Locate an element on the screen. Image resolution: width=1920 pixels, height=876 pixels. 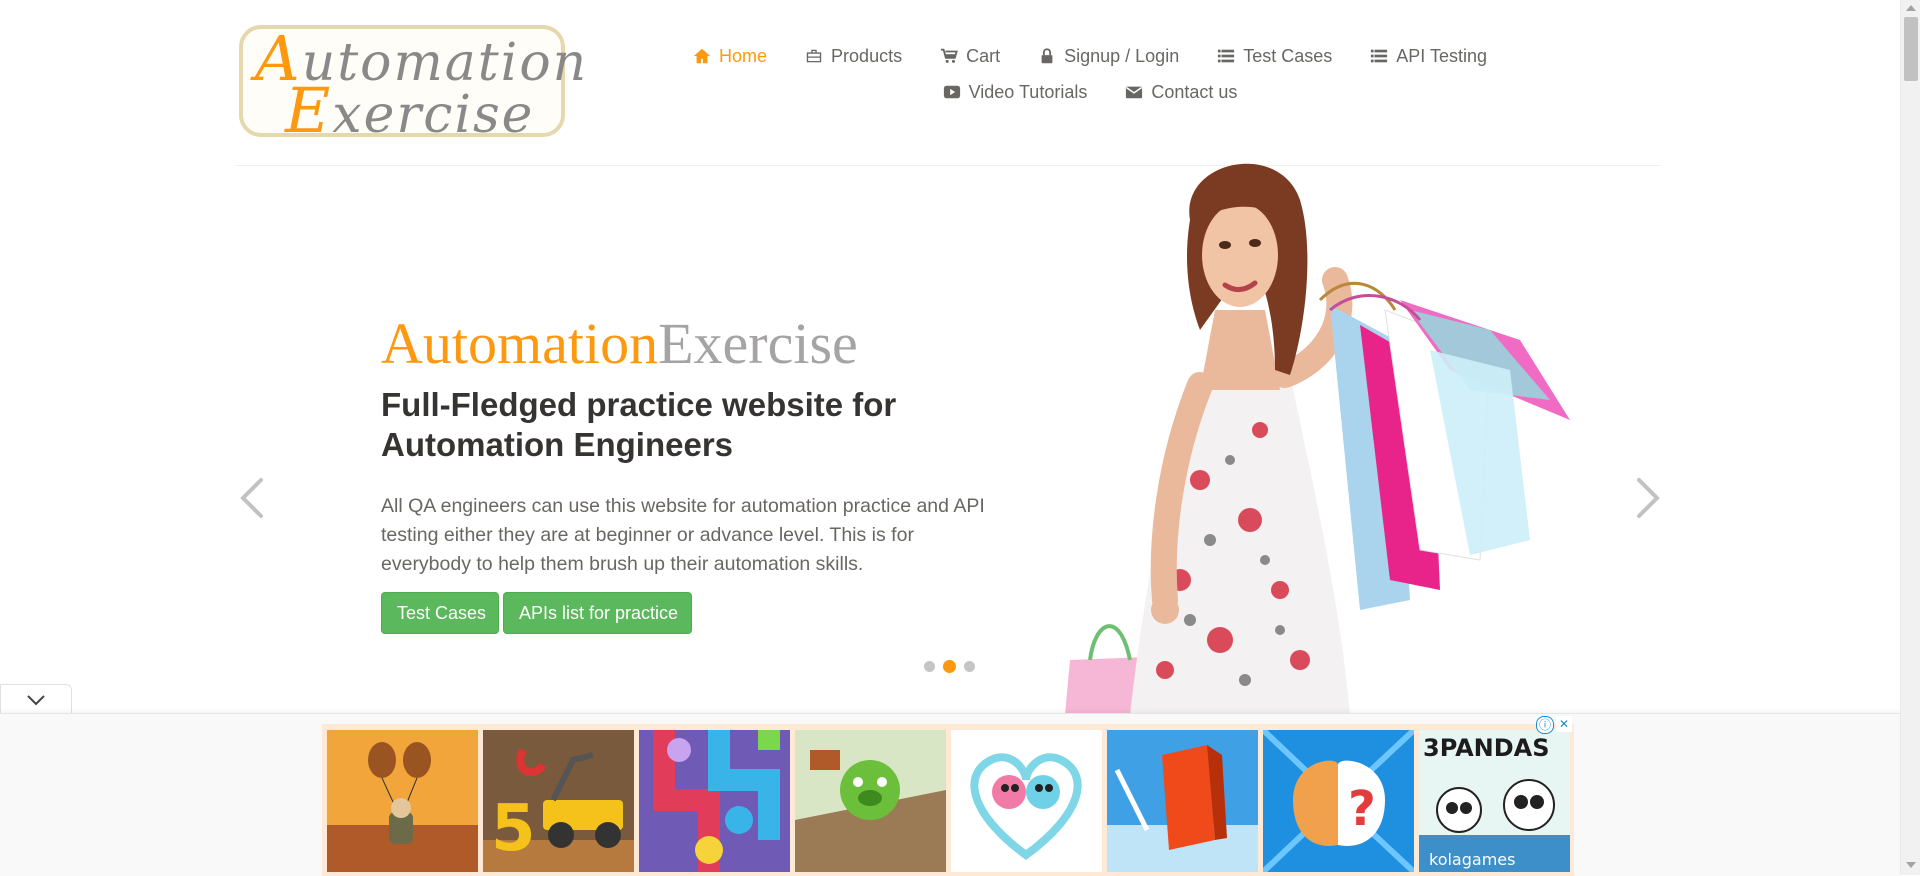
carousel-indicators is located at coordinates (949, 666).